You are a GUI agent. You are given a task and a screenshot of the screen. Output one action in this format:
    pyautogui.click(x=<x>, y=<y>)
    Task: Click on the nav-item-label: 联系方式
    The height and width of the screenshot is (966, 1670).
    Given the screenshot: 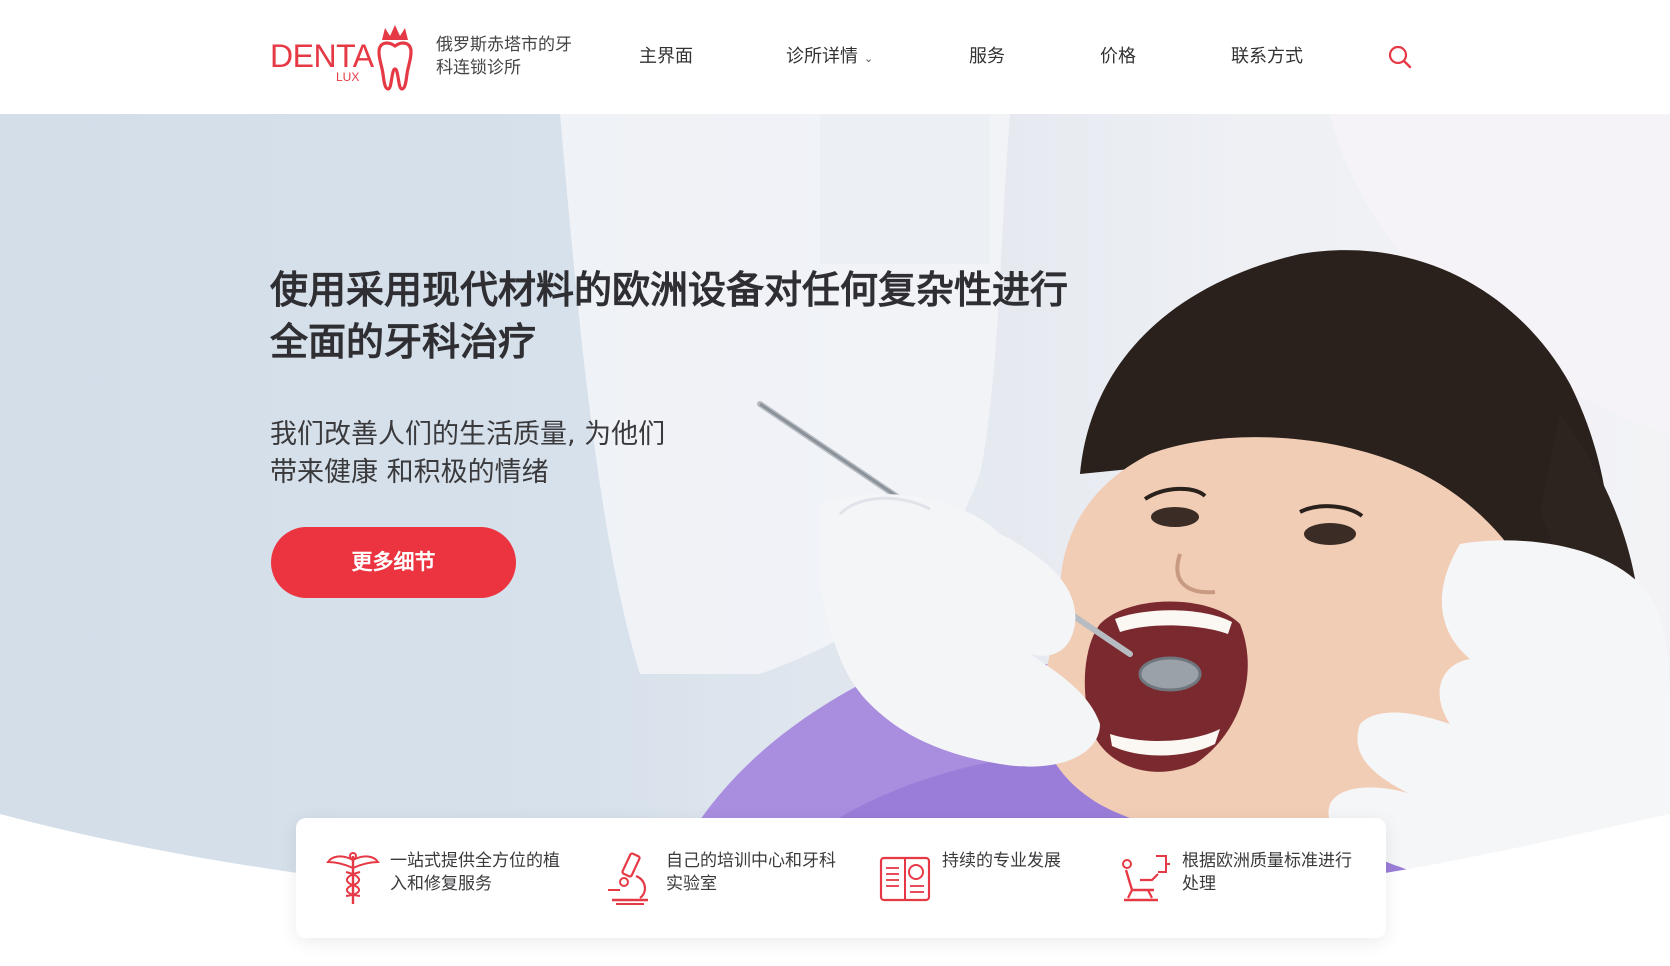 What is the action you would take?
    pyautogui.click(x=1267, y=56)
    